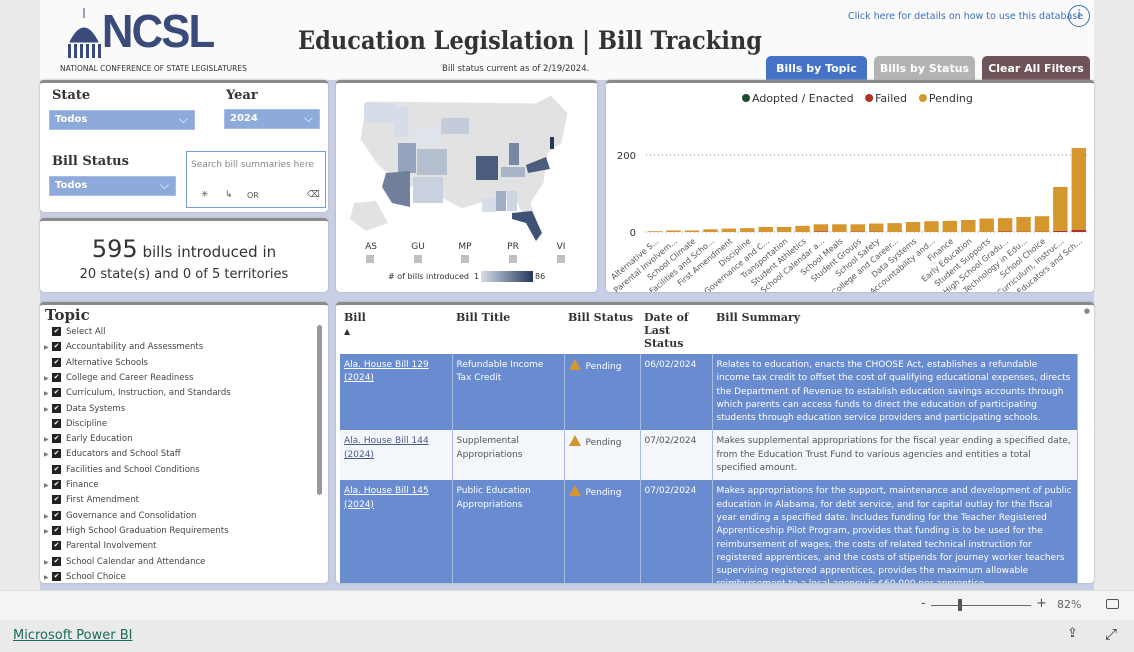 This screenshot has height=652, width=1134. What do you see at coordinates (379, 113) in the screenshot?
I see `state-washington` at bounding box center [379, 113].